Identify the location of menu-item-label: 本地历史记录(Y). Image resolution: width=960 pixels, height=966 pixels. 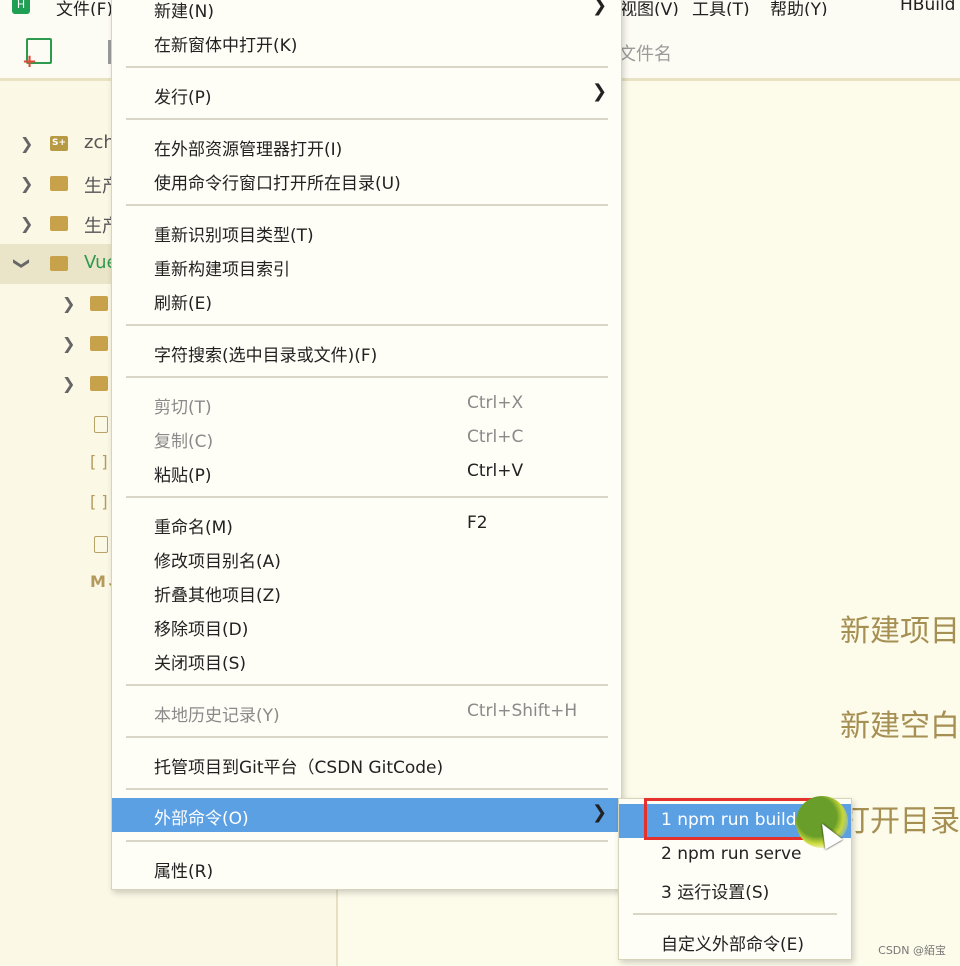
(217, 716).